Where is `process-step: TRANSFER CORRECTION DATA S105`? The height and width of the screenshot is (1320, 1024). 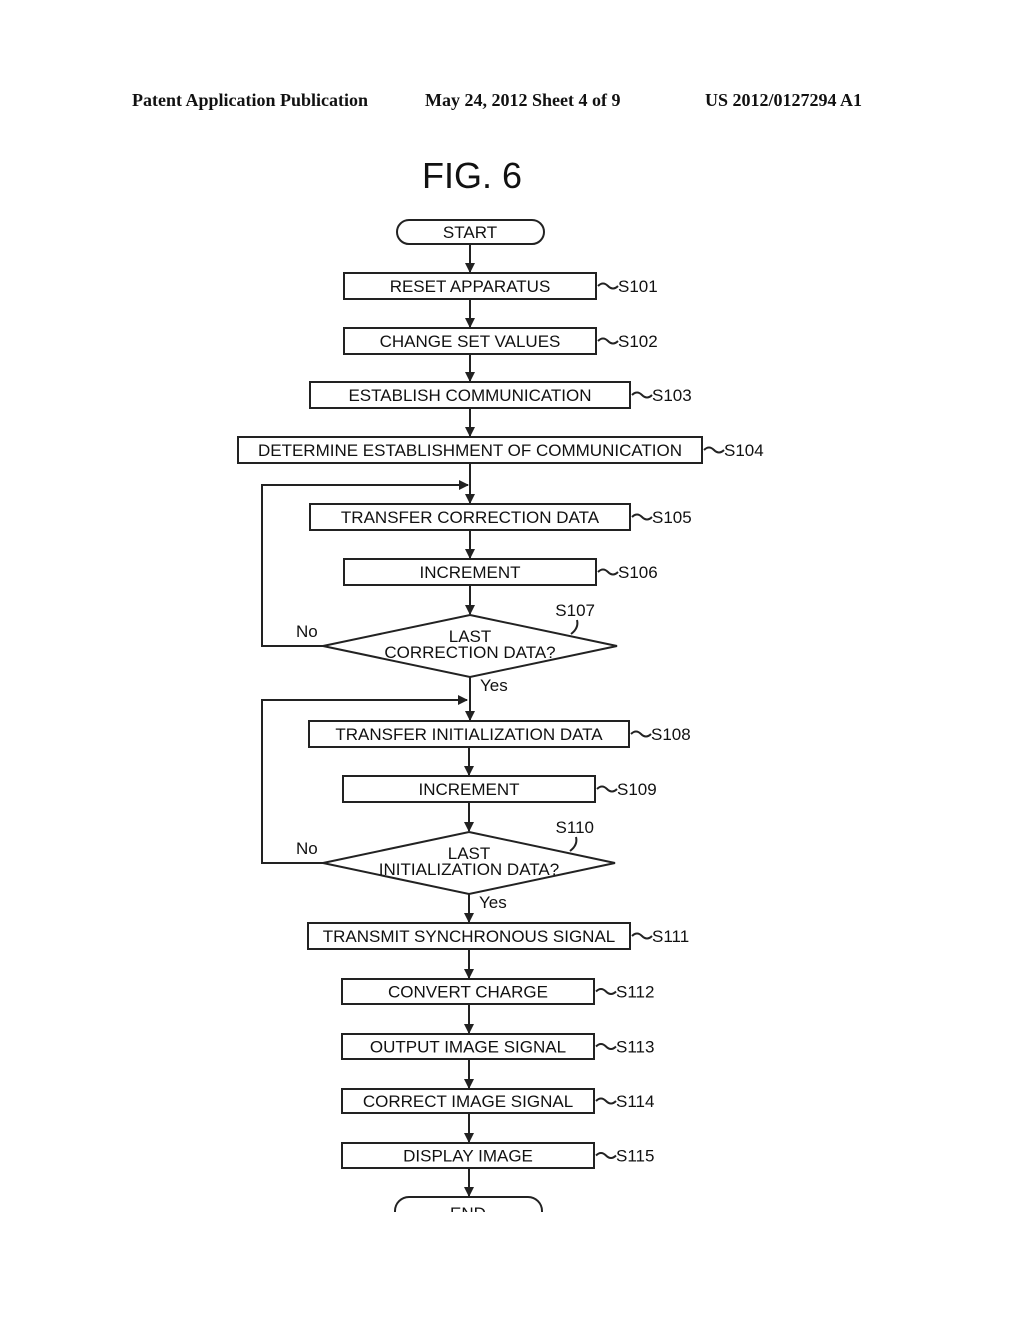 process-step: TRANSFER CORRECTION DATA S105 is located at coordinates (500, 517).